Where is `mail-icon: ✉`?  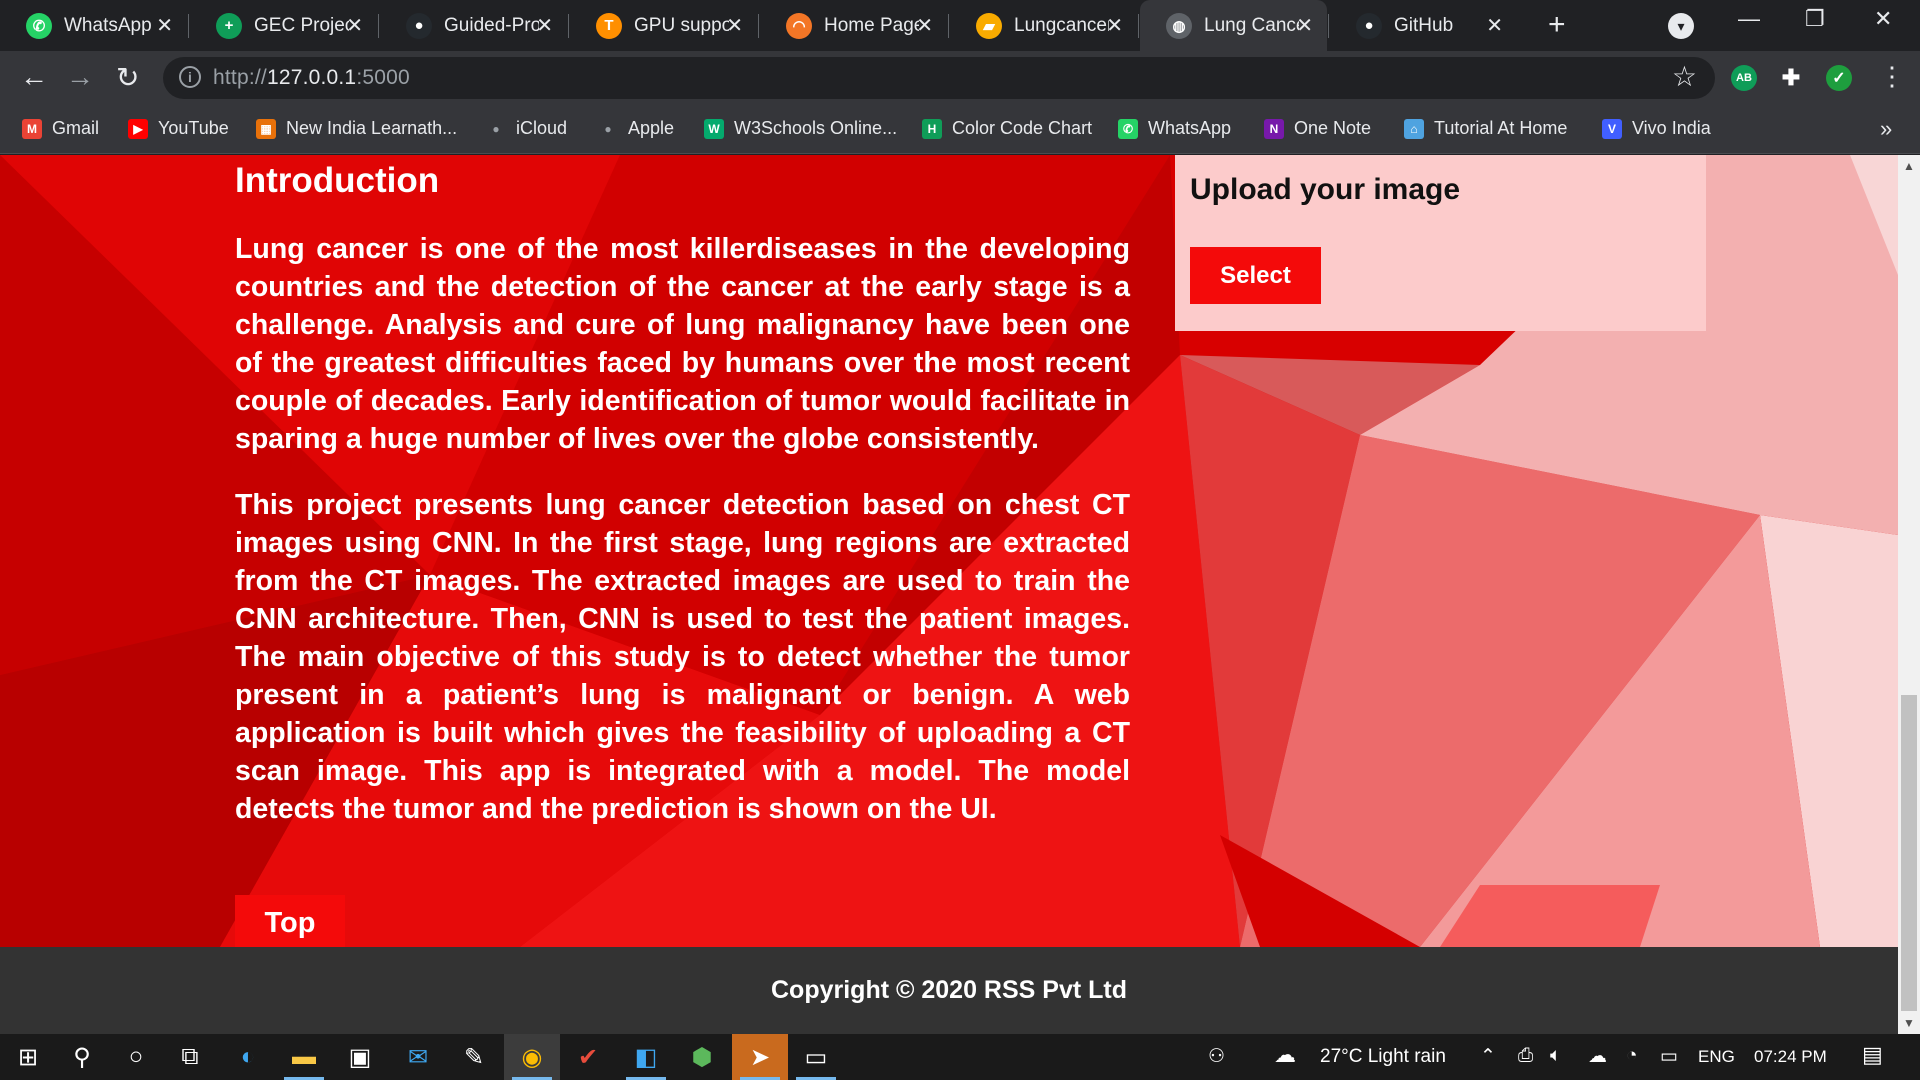 mail-icon: ✉ is located at coordinates (418, 1057).